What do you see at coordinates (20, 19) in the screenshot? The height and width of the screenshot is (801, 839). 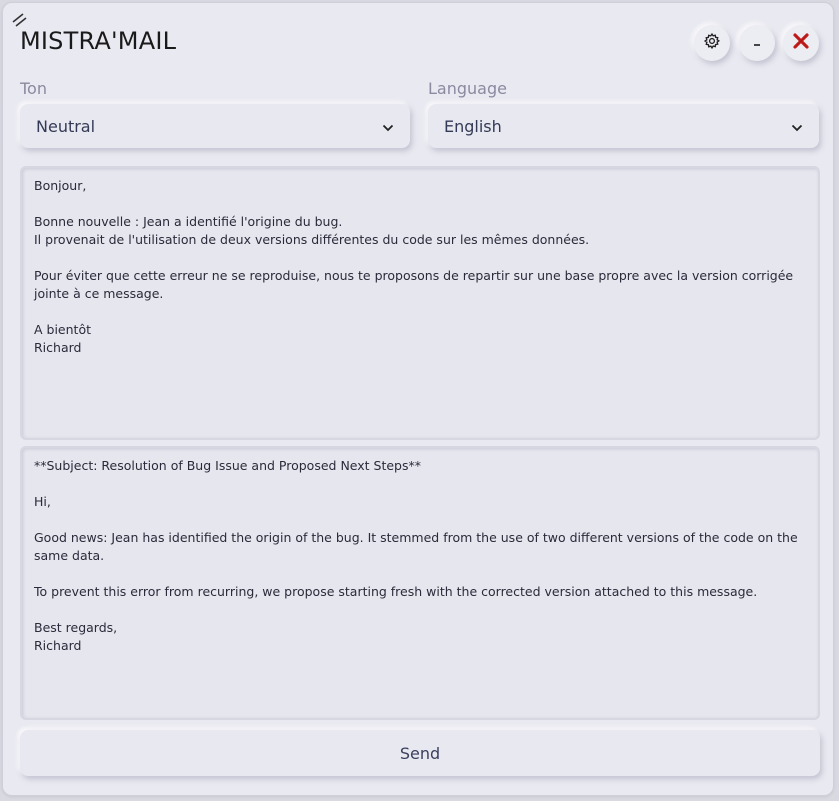 I see `resize-grip-icon` at bounding box center [20, 19].